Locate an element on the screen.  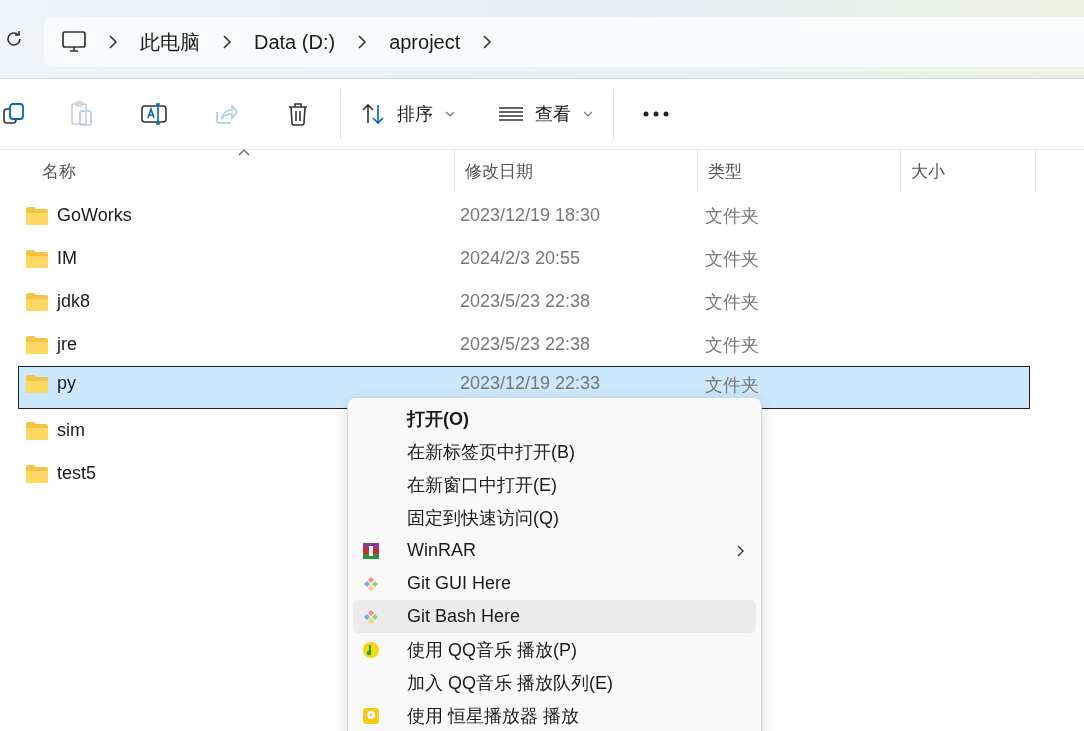
sort-button: 排序 is located at coordinates (408, 114).